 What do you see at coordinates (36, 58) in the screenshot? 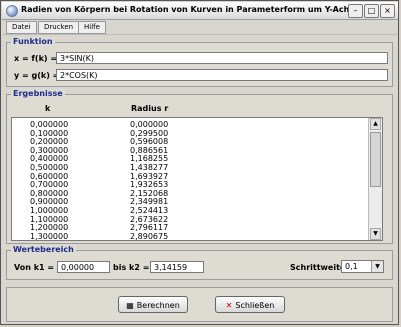
I see `x-function-label: x = f(k) =` at bounding box center [36, 58].